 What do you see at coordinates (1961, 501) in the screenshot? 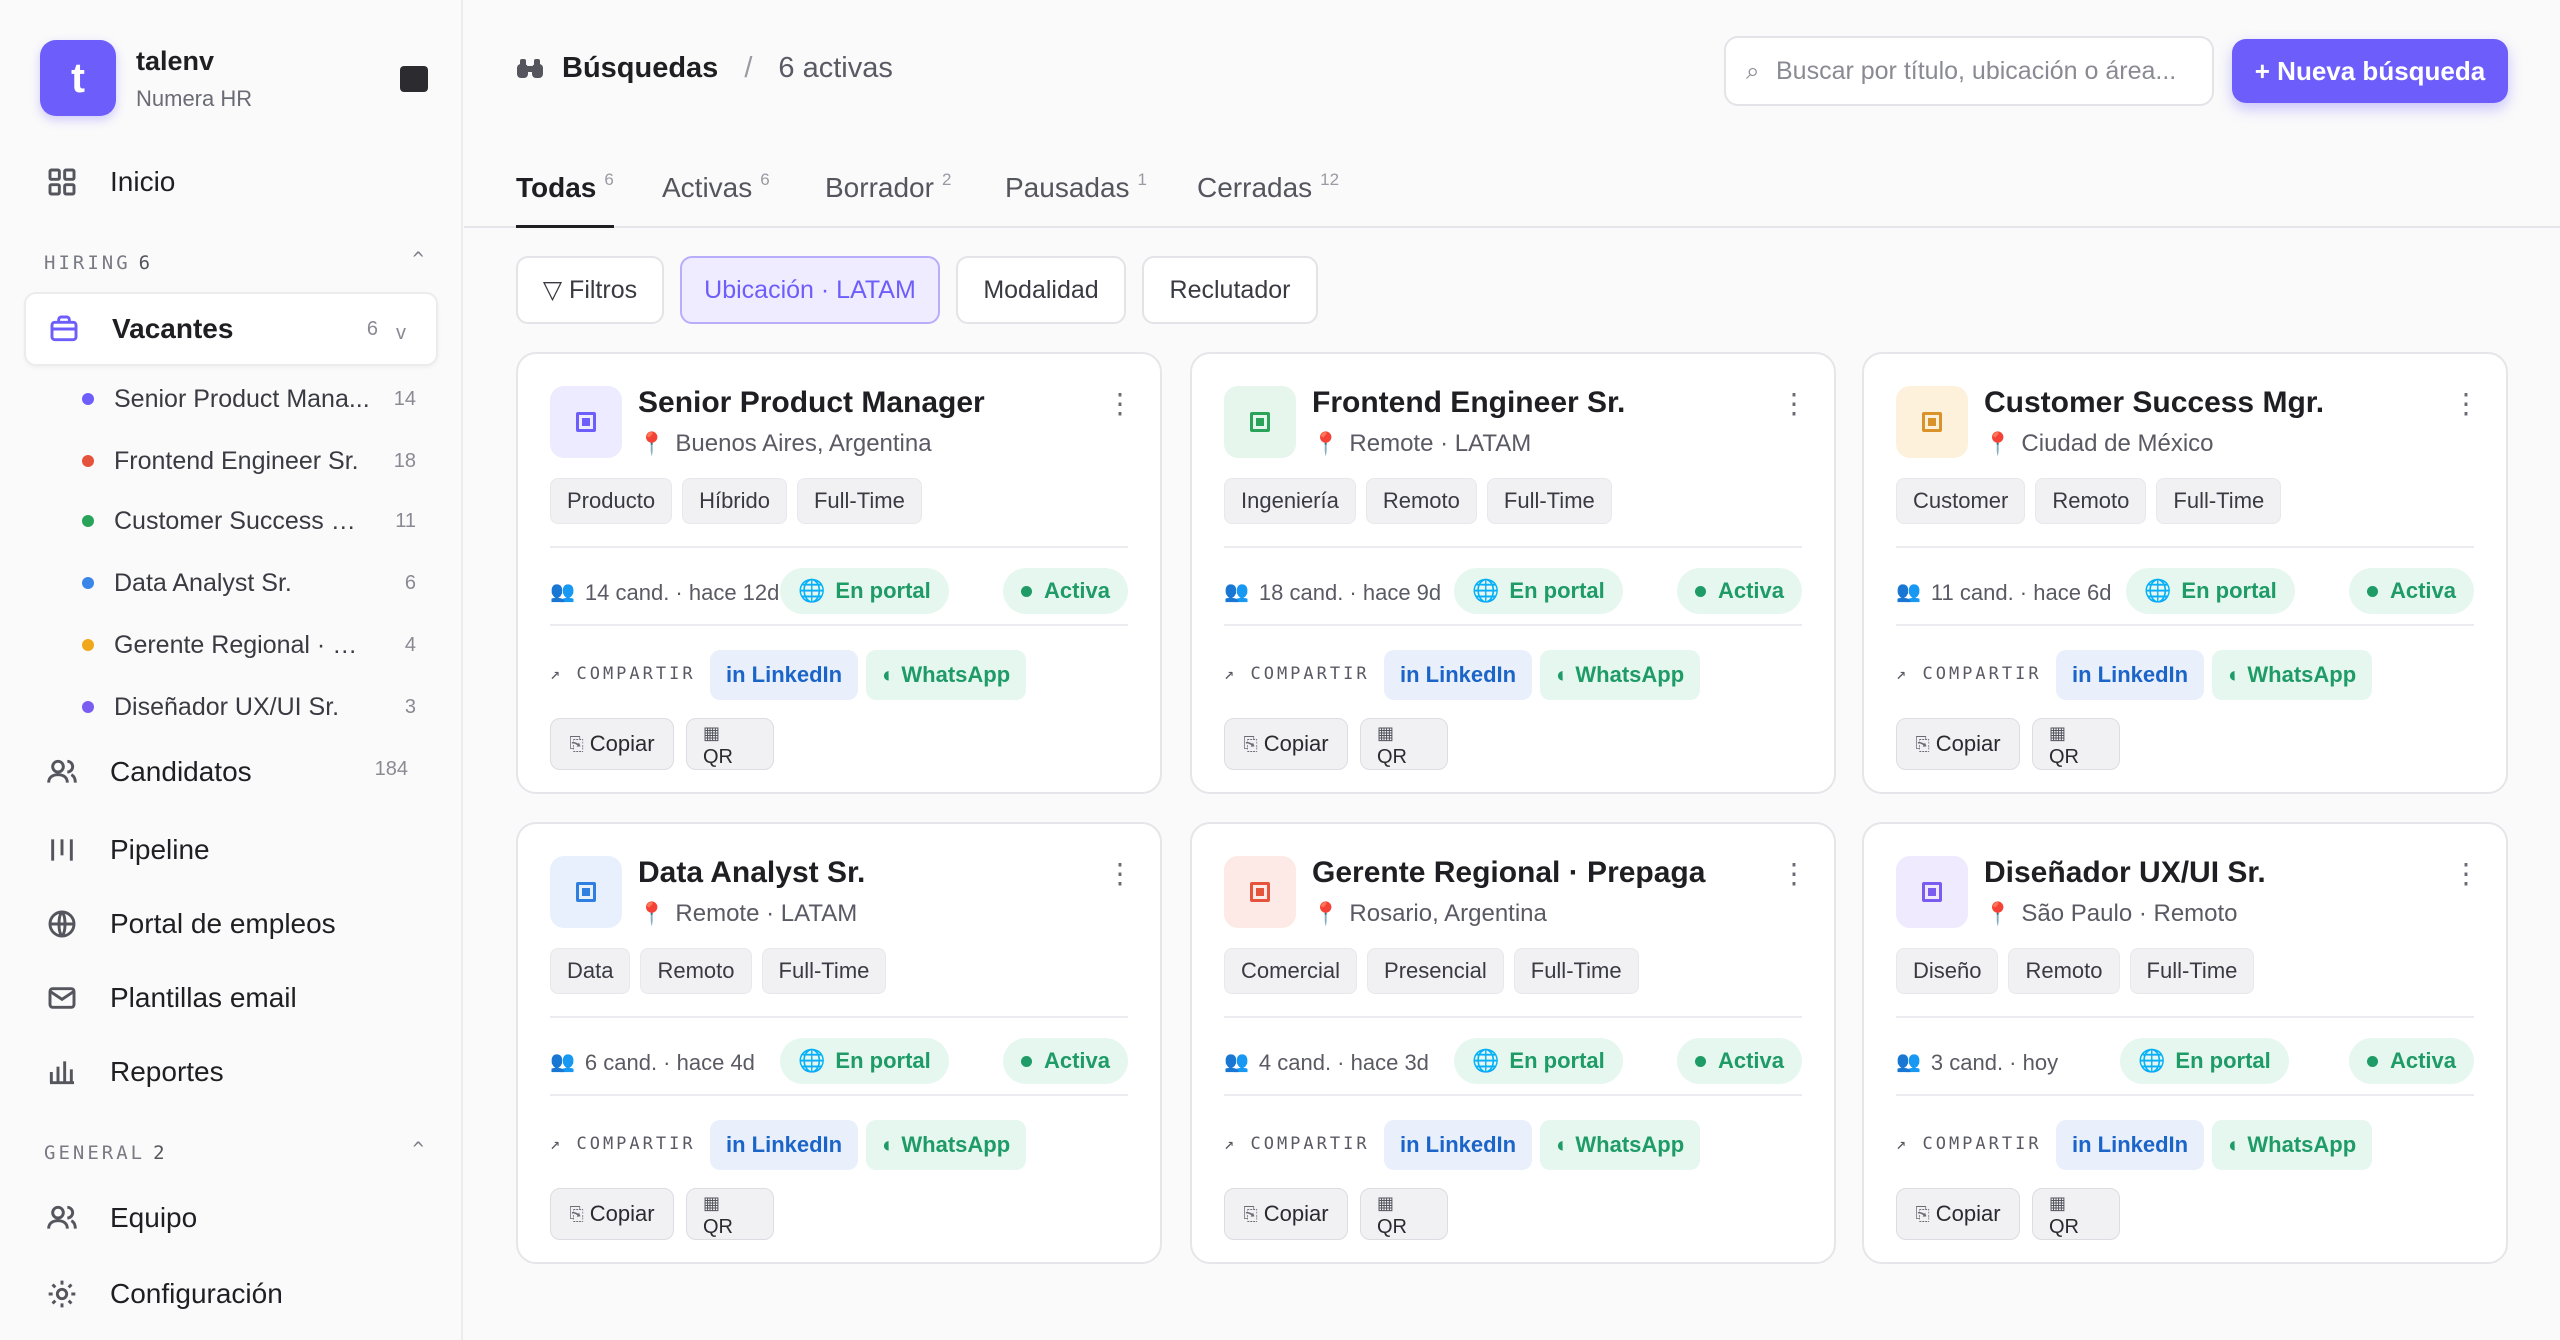
I see `job-tag: Customer` at bounding box center [1961, 501].